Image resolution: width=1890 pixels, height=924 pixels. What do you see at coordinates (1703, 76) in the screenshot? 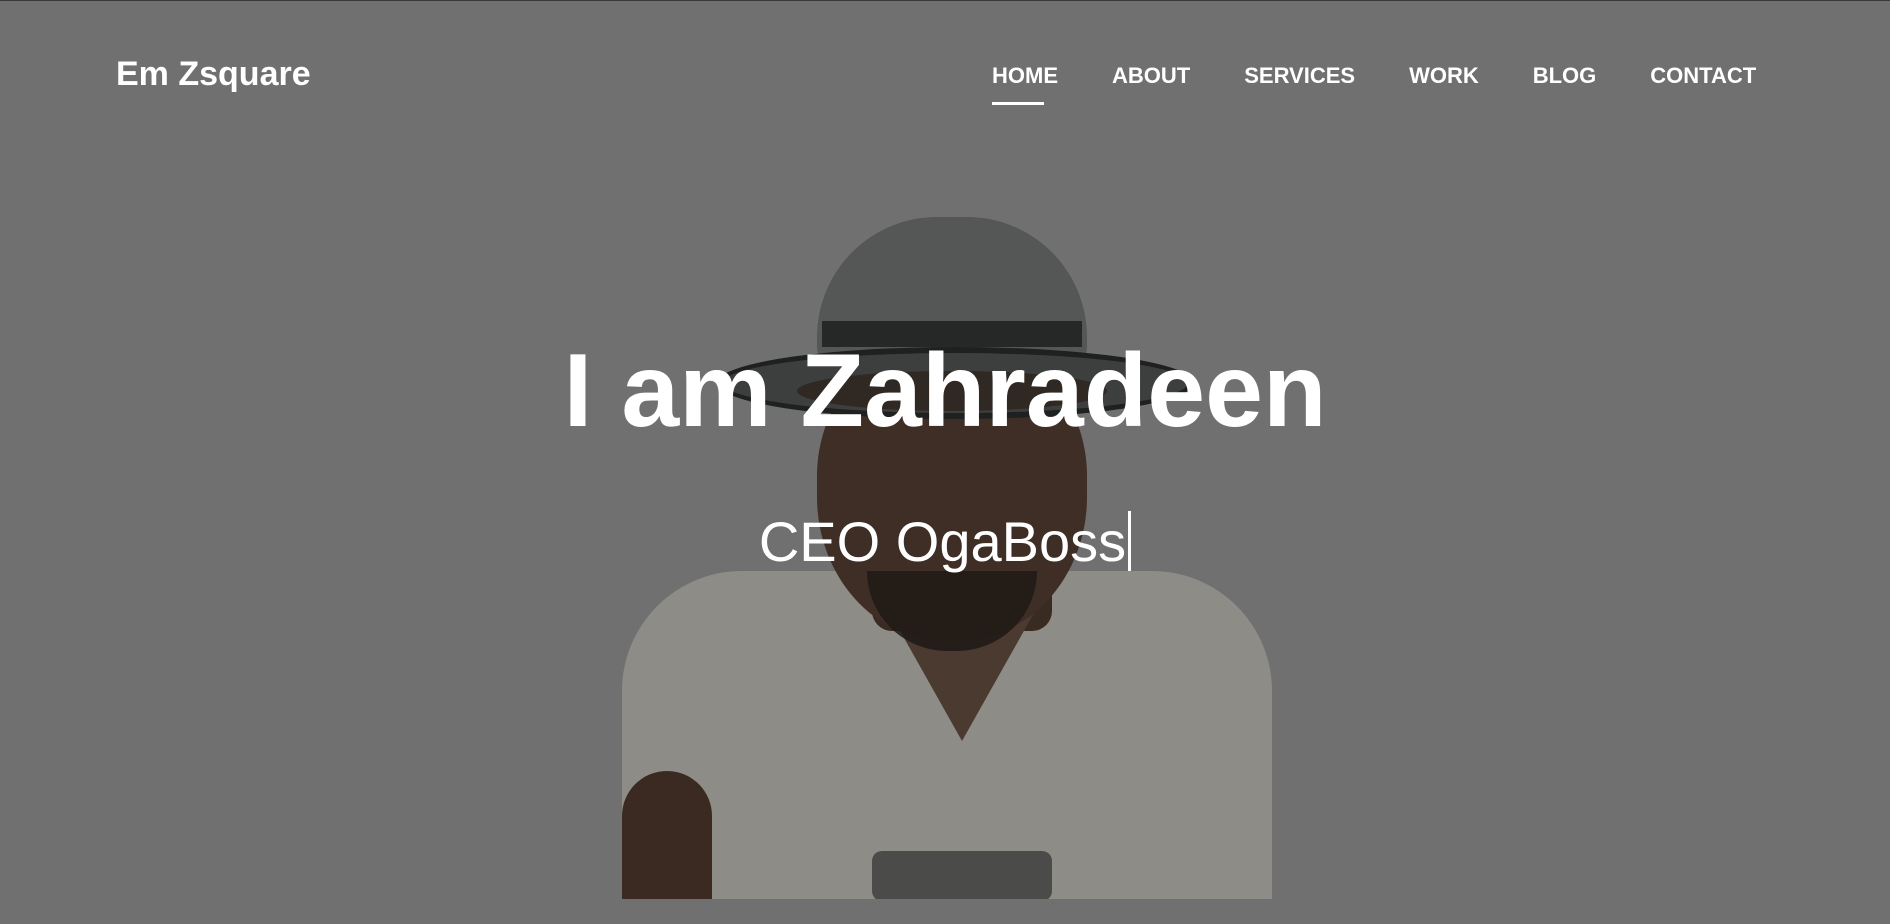
I see `nav-item-contact: CONTACT` at bounding box center [1703, 76].